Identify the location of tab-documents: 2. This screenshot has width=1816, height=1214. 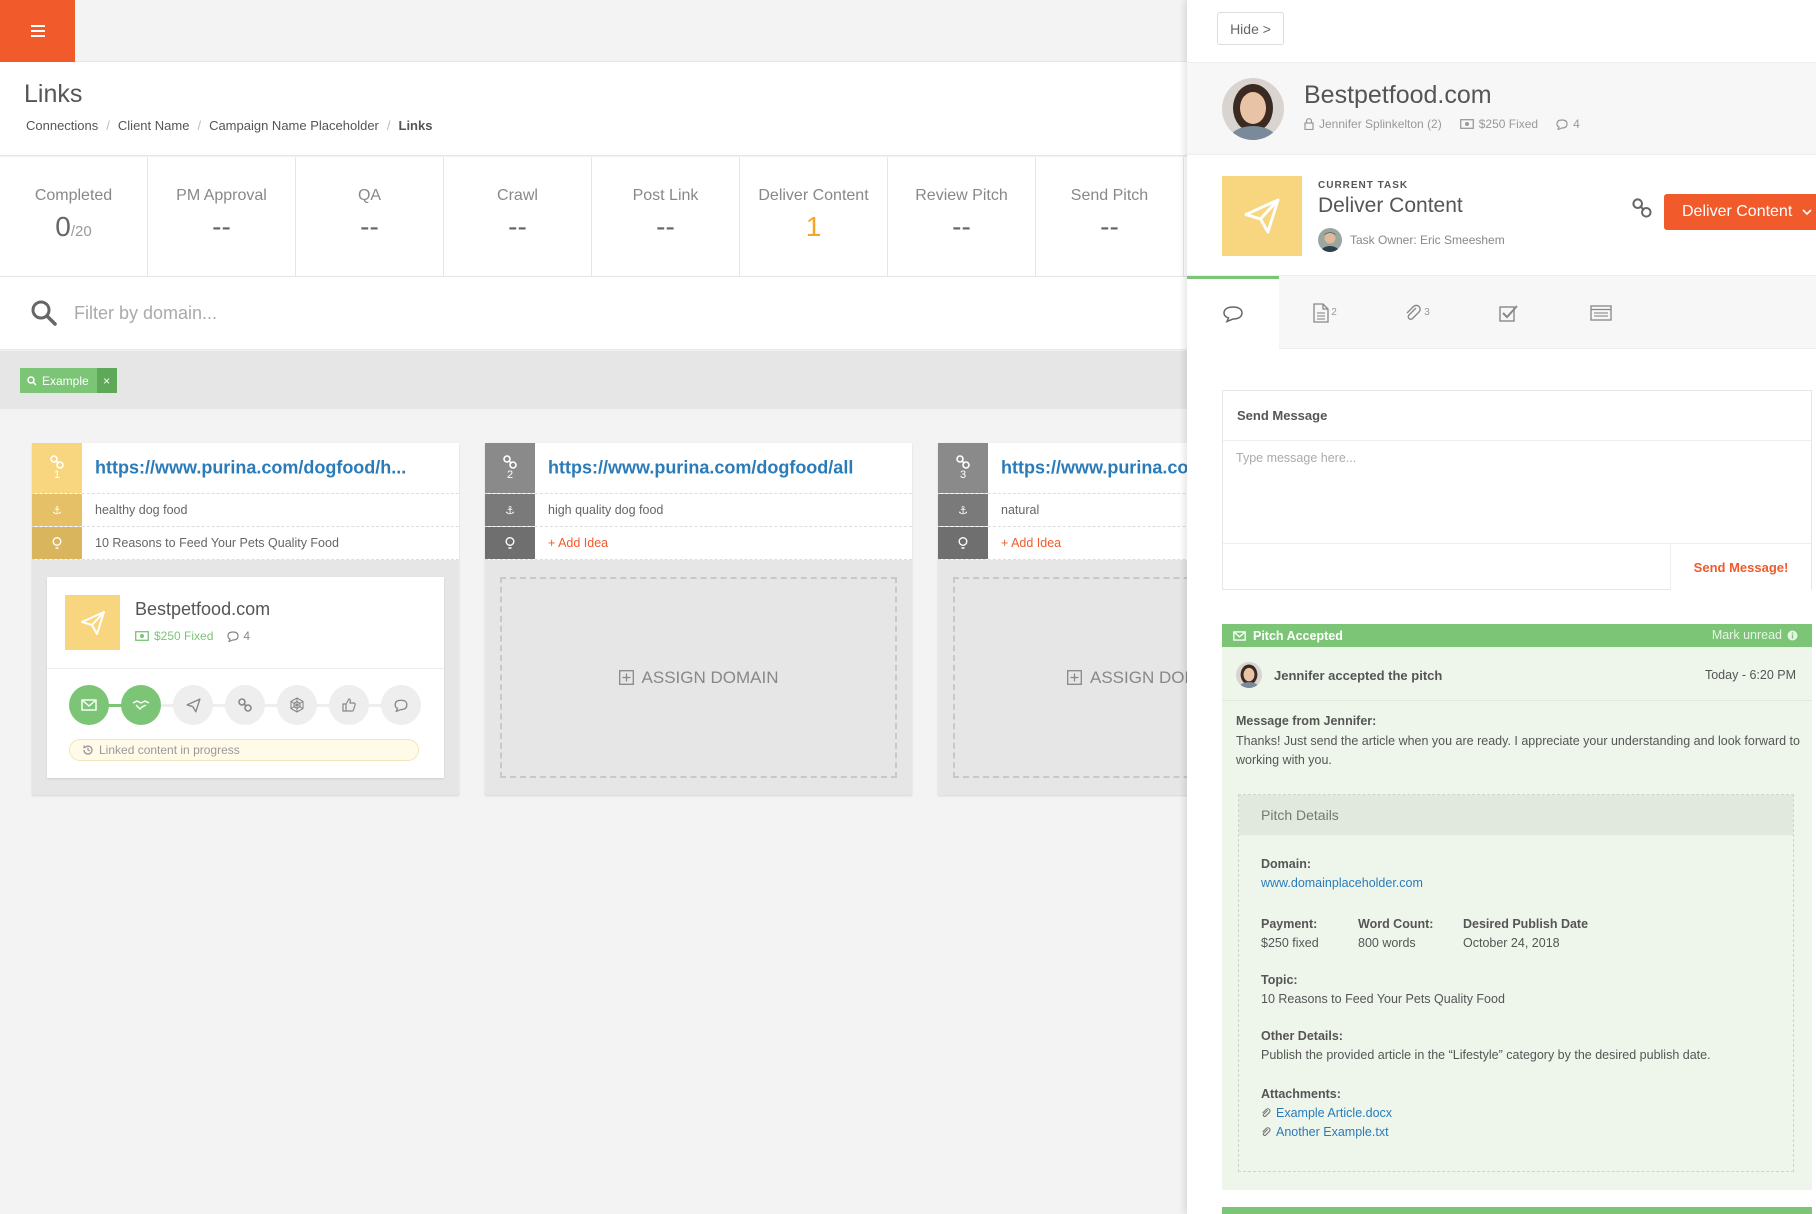
(1325, 312).